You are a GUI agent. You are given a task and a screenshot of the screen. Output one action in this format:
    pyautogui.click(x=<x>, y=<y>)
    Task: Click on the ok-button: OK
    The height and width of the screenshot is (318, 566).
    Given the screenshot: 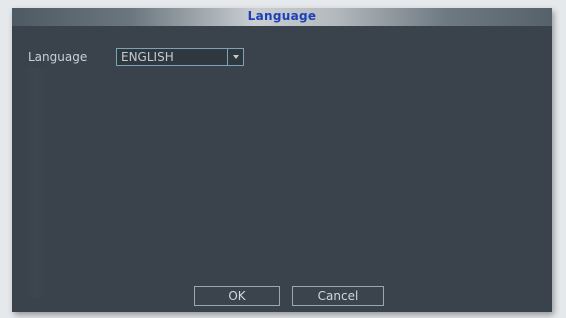 What is the action you would take?
    pyautogui.click(x=237, y=296)
    